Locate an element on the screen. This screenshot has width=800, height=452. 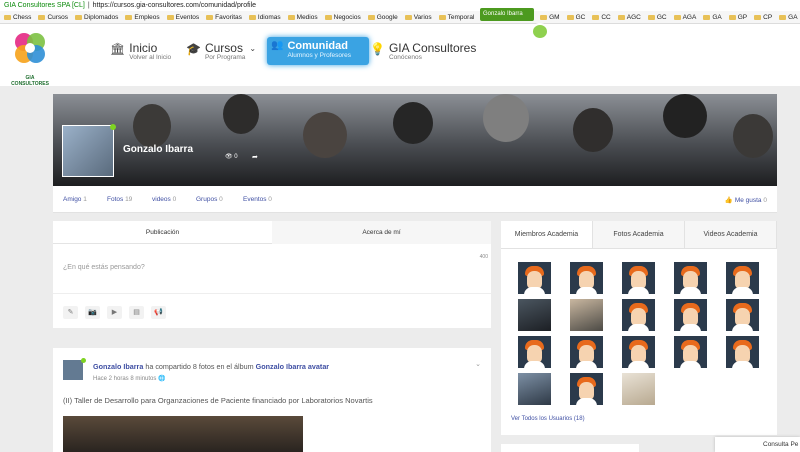
bookmark-item: GP is located at coordinates (737, 17).